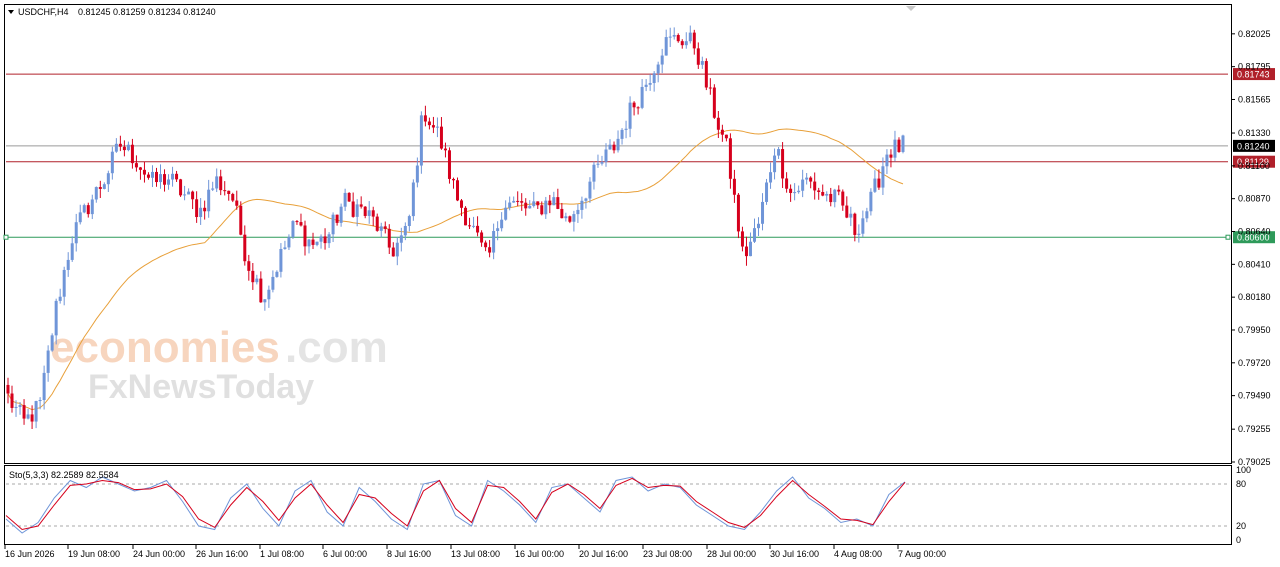 This screenshot has height=567, width=1280. What do you see at coordinates (1254, 232) in the screenshot?
I see `price-tick-label: 0.80640` at bounding box center [1254, 232].